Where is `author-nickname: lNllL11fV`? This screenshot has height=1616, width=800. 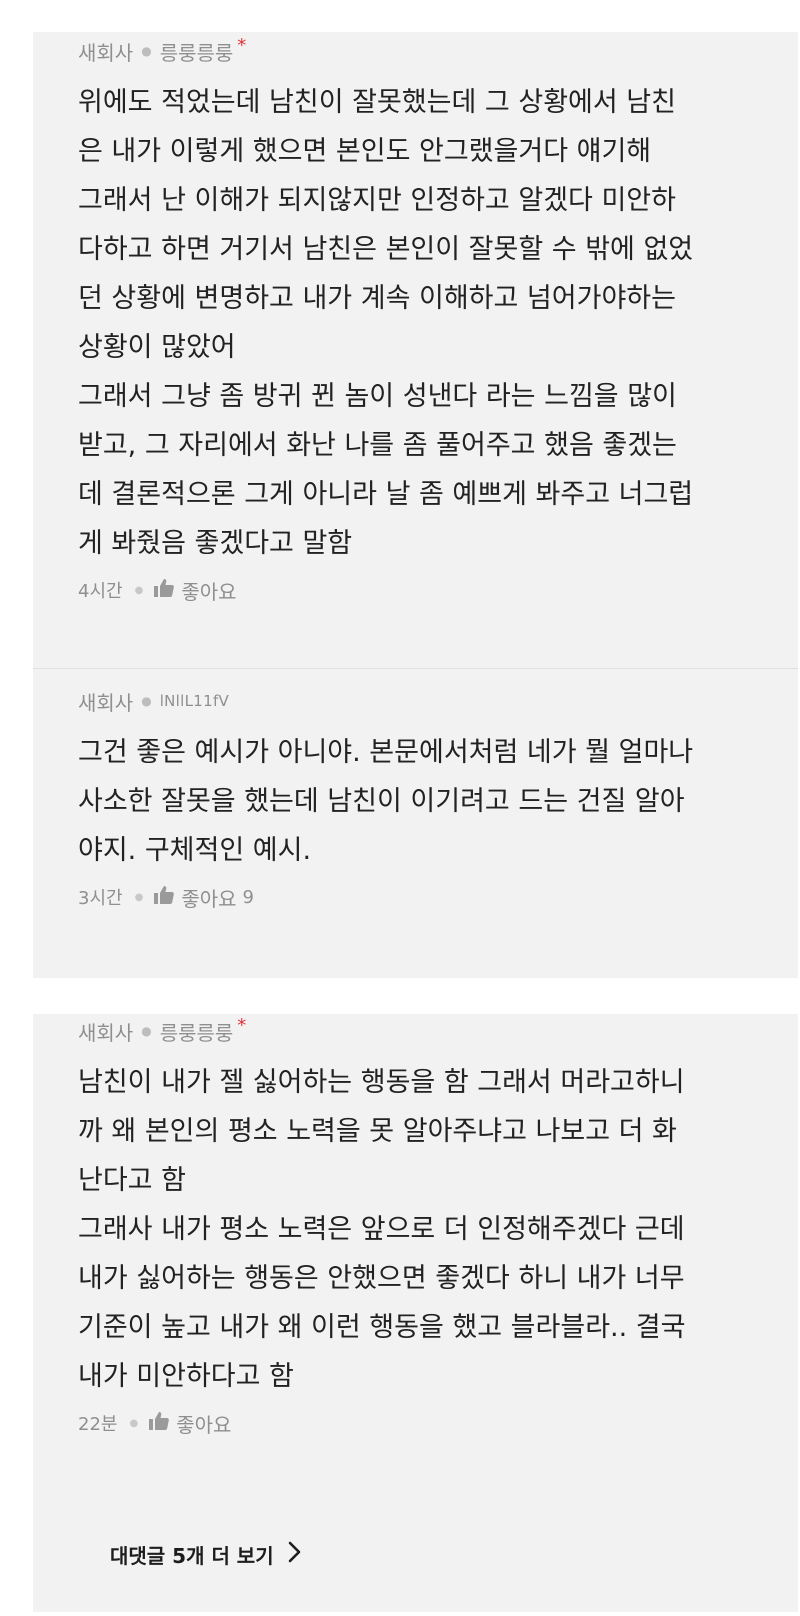 author-nickname: lNllL11fV is located at coordinates (194, 701).